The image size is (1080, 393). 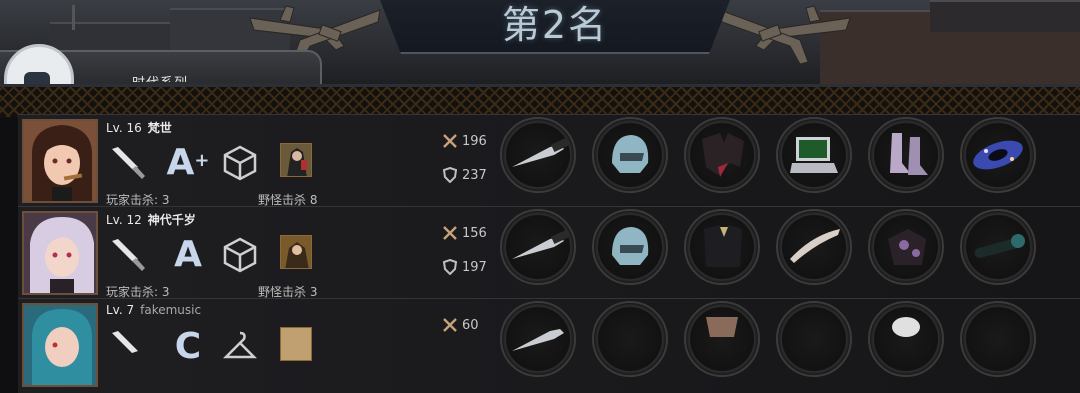 I want to click on attack-stat: 196, so click(x=464, y=141).